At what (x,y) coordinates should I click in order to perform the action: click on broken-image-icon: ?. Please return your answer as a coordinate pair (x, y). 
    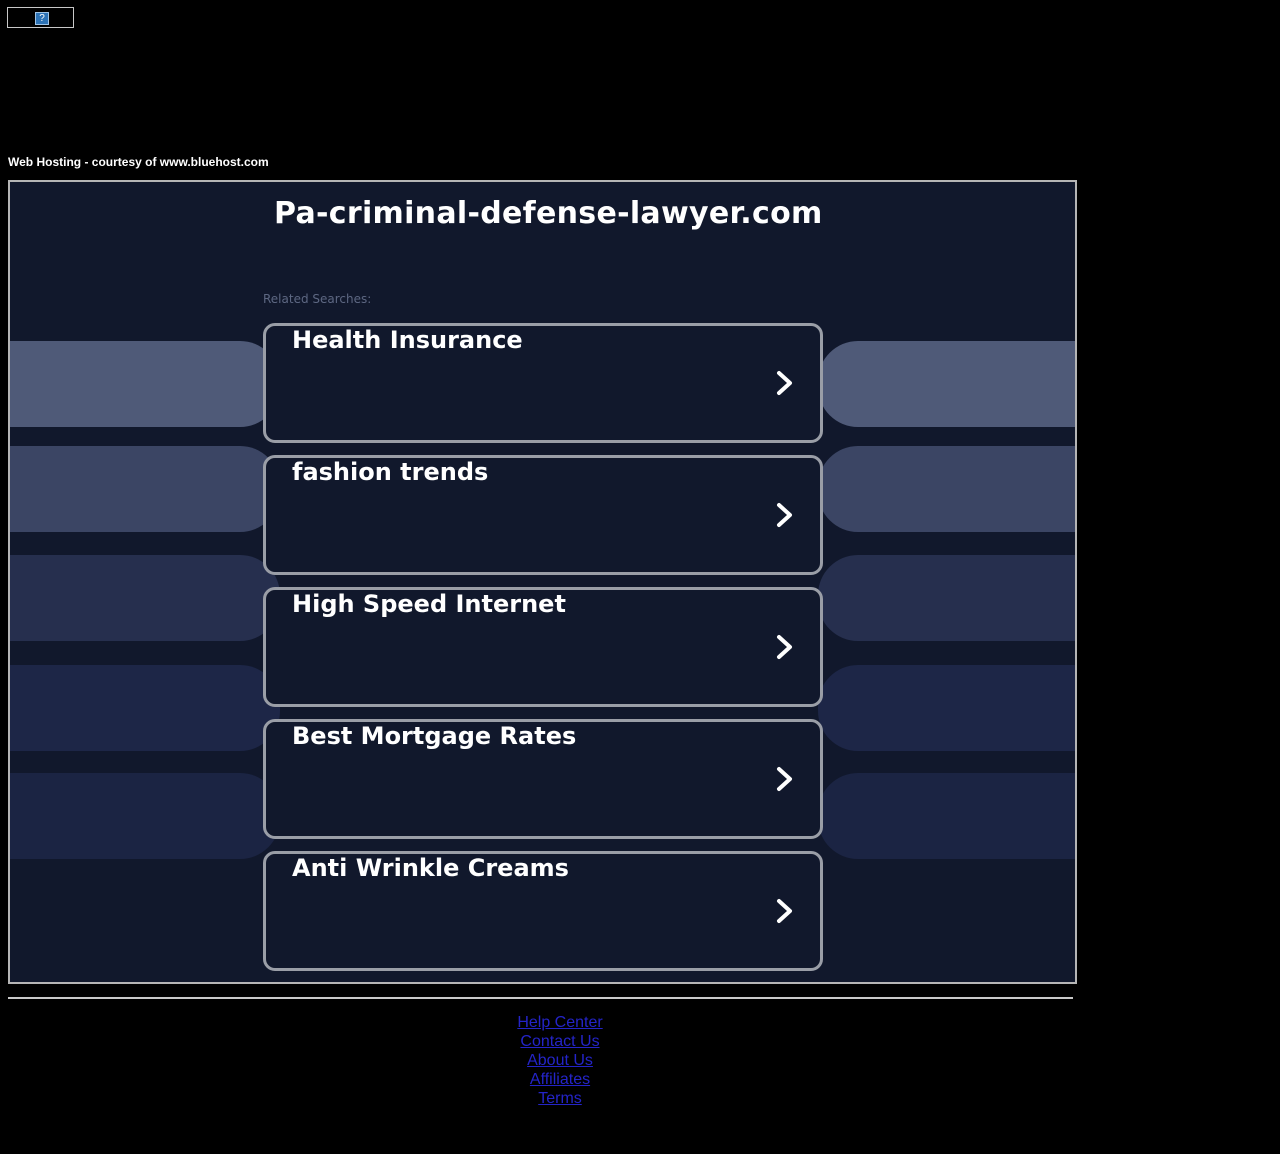
    Looking at the image, I should click on (42, 18).